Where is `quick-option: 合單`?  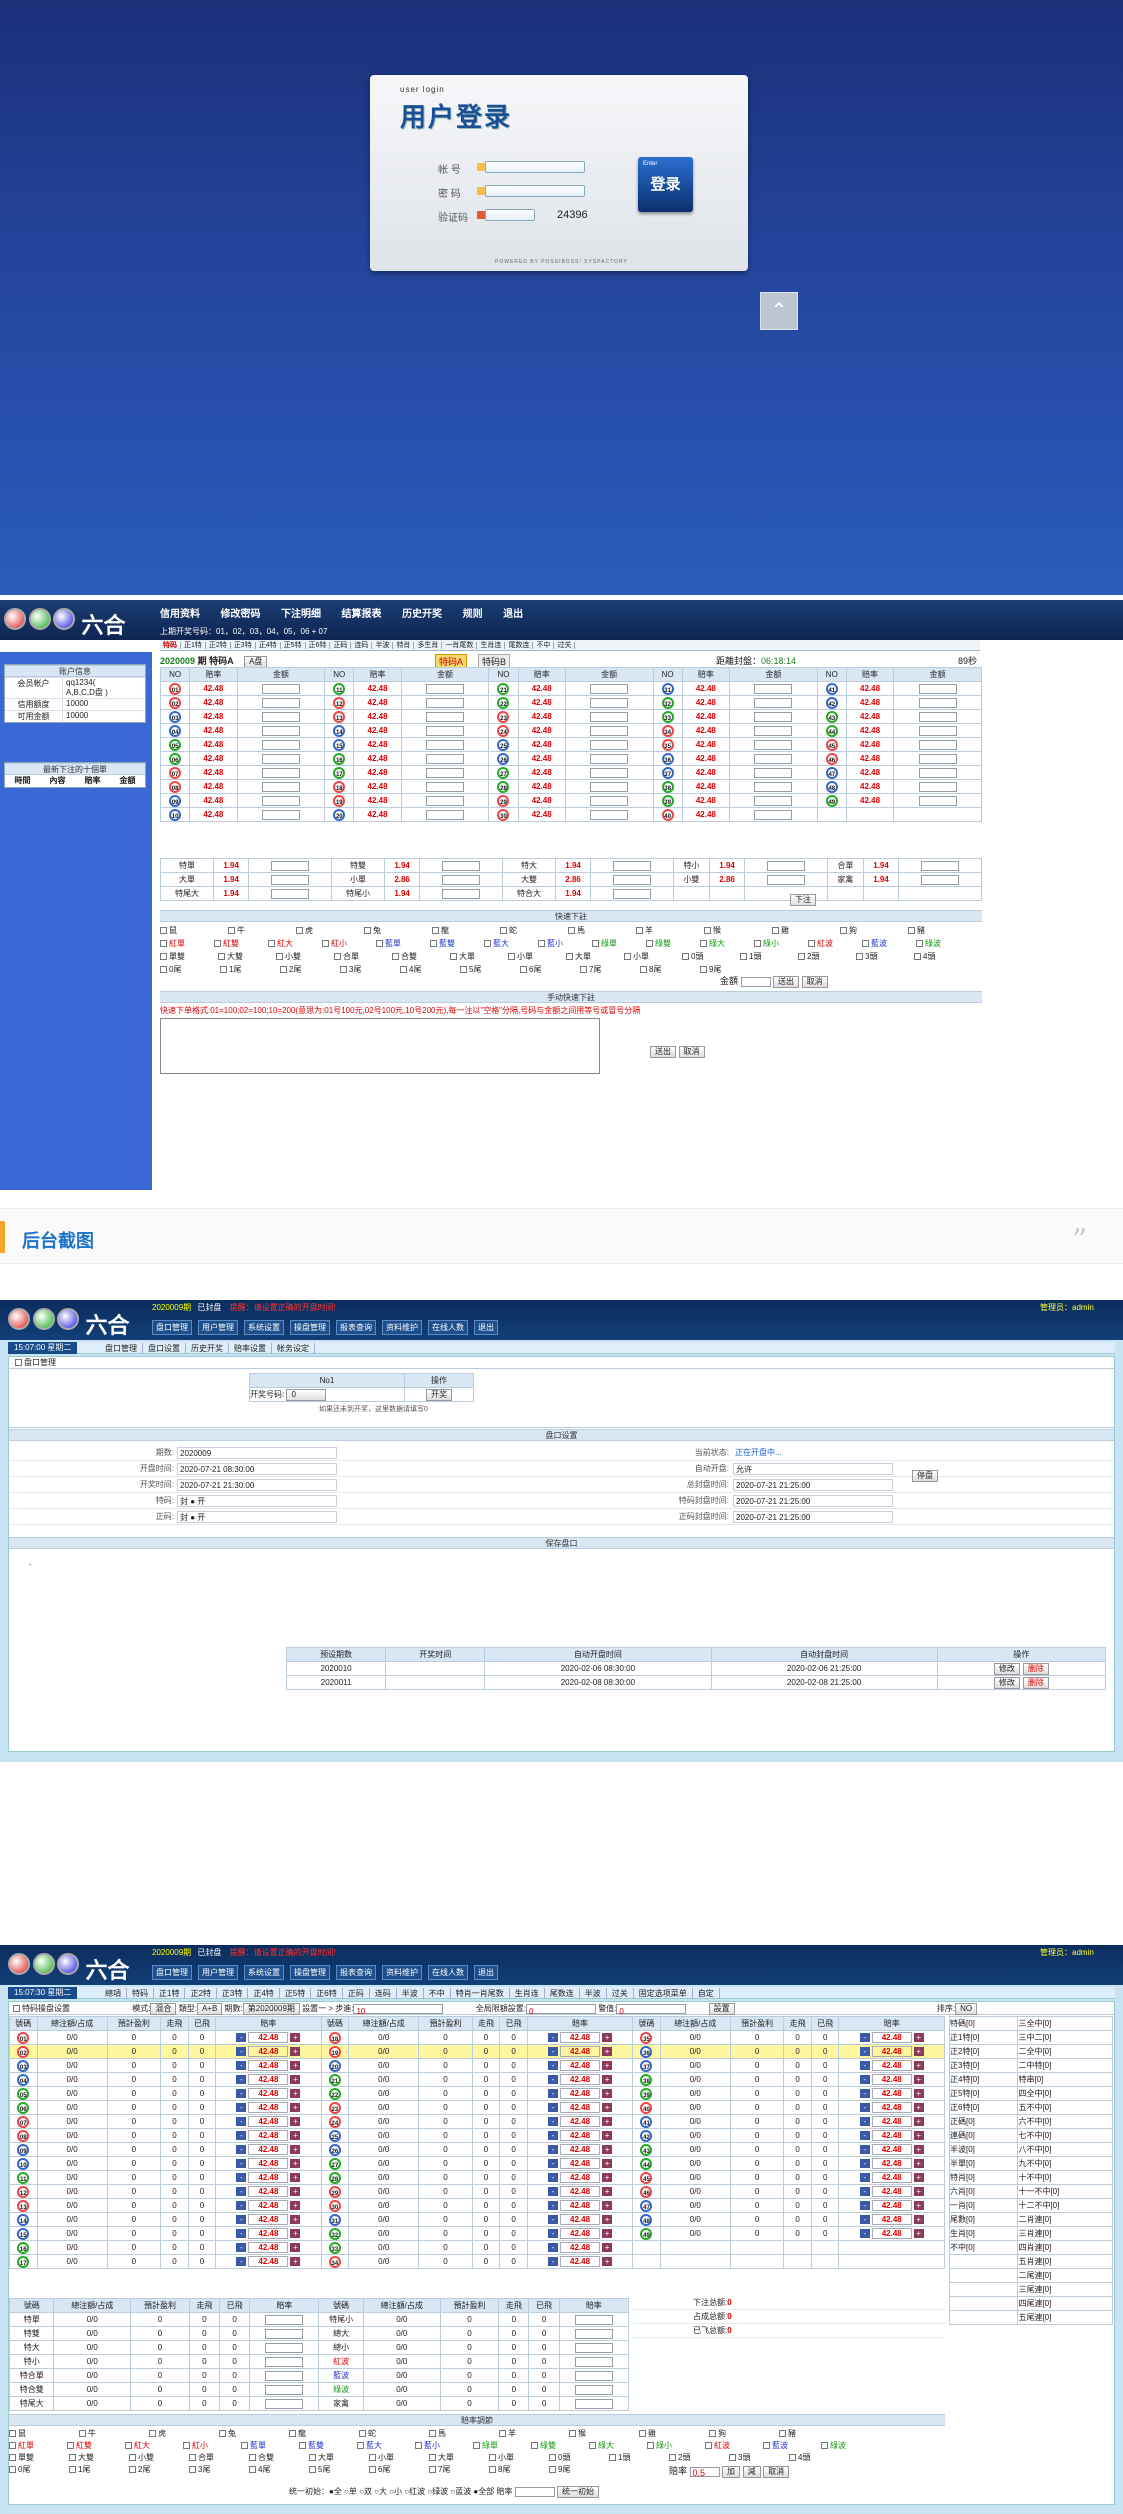
quick-option: 合單 is located at coordinates (363, 956).